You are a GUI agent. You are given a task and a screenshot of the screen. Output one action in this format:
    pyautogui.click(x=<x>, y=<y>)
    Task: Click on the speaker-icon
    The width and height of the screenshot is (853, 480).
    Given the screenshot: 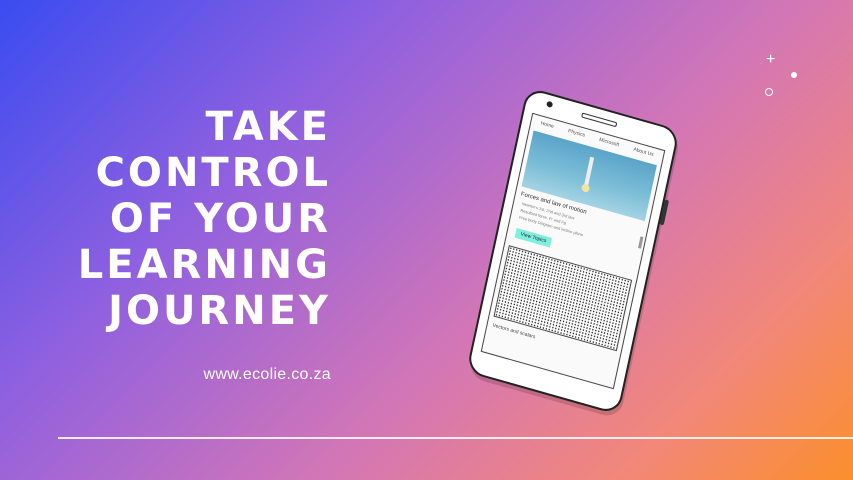 What is the action you would take?
    pyautogui.click(x=599, y=120)
    